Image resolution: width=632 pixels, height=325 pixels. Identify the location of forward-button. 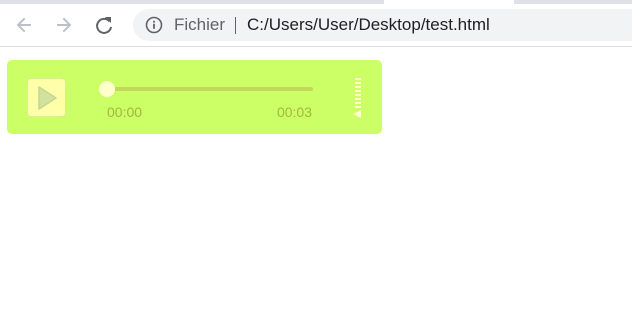
(64, 25).